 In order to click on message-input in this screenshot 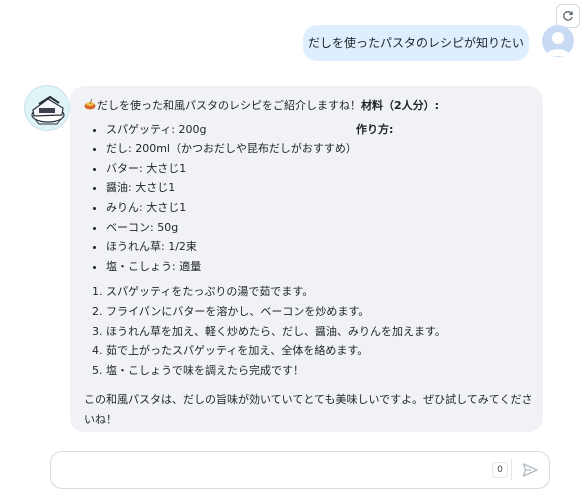, I will do `click(275, 471)`.